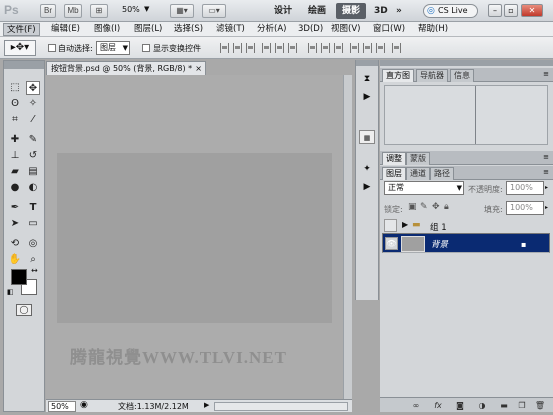  I want to click on menu-edit: 编辑(E), so click(65, 29).